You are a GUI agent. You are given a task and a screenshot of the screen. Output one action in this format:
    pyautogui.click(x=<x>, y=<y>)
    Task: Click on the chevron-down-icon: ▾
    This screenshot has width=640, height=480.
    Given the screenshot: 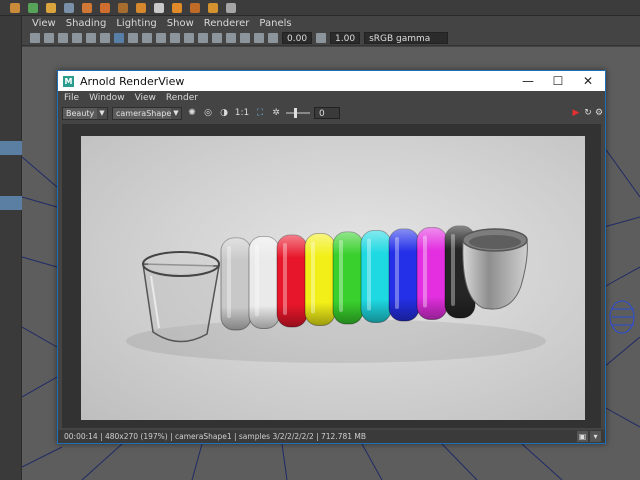 What is the action you would take?
    pyautogui.click(x=595, y=436)
    